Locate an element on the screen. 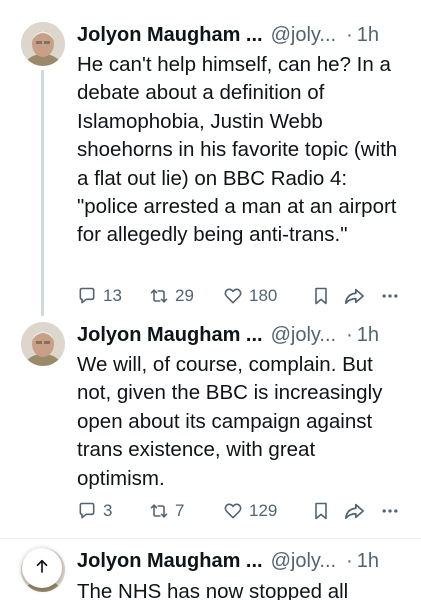 The height and width of the screenshot is (600, 421). like-button: 129 is located at coordinates (250, 511).